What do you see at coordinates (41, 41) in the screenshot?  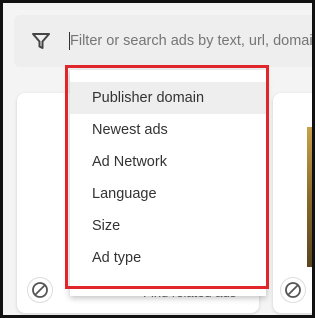 I see `filter-funnel-icon` at bounding box center [41, 41].